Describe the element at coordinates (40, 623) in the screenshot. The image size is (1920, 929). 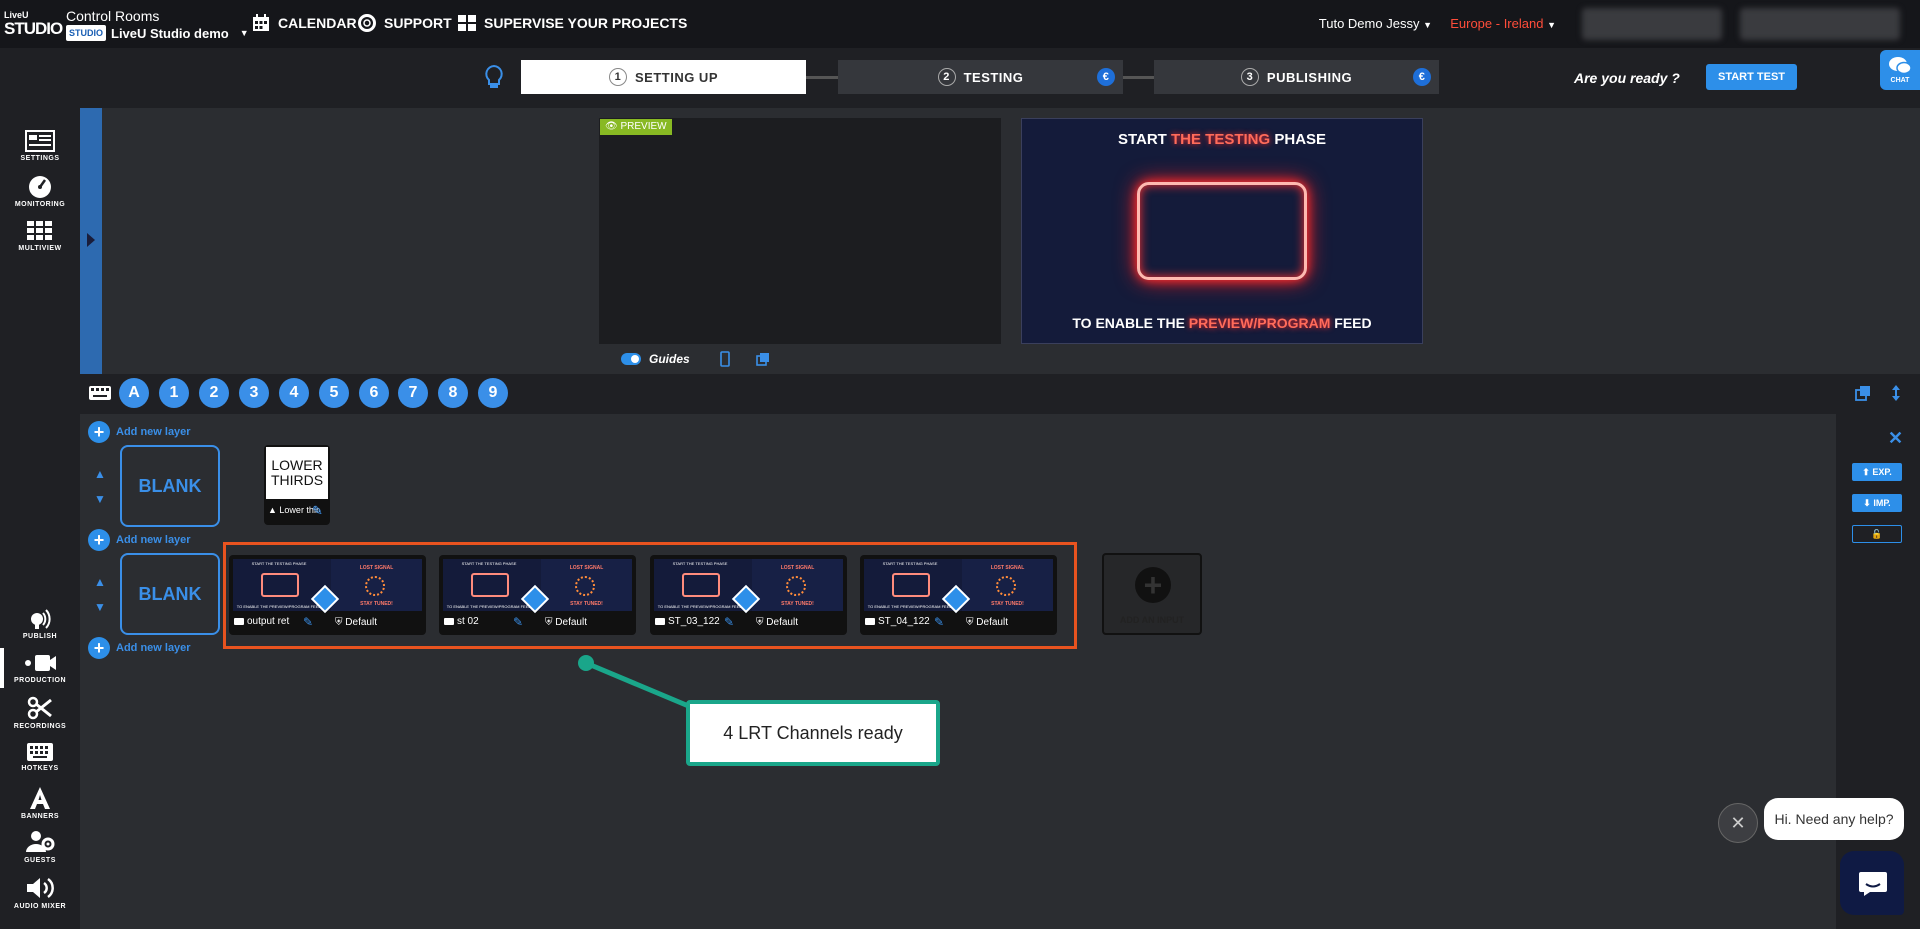
I see `sidebar-item-publish: PUBLISH` at that location.